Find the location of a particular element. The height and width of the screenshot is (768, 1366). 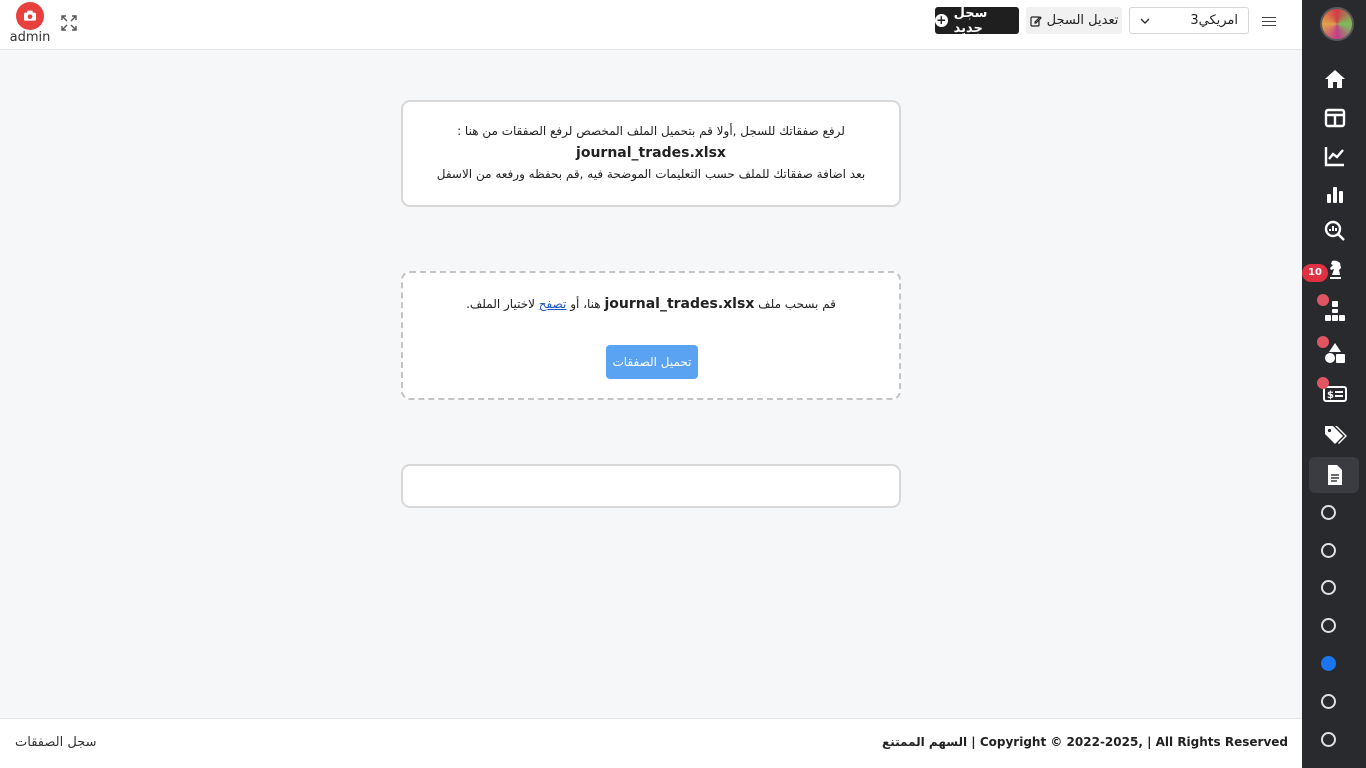

top-bar: admin + سجل جديد تعديل السجل امريكي3 is located at coordinates (651, 25).